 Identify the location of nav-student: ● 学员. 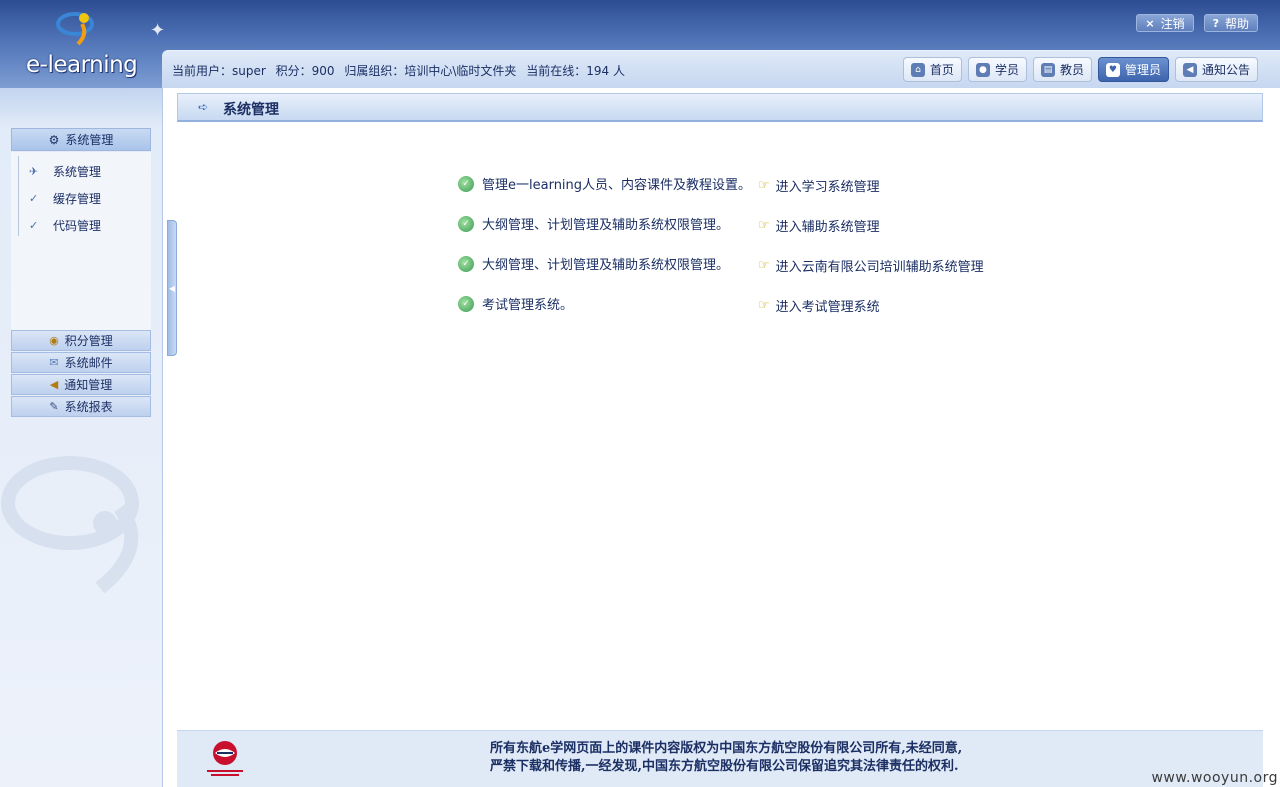
(997, 69).